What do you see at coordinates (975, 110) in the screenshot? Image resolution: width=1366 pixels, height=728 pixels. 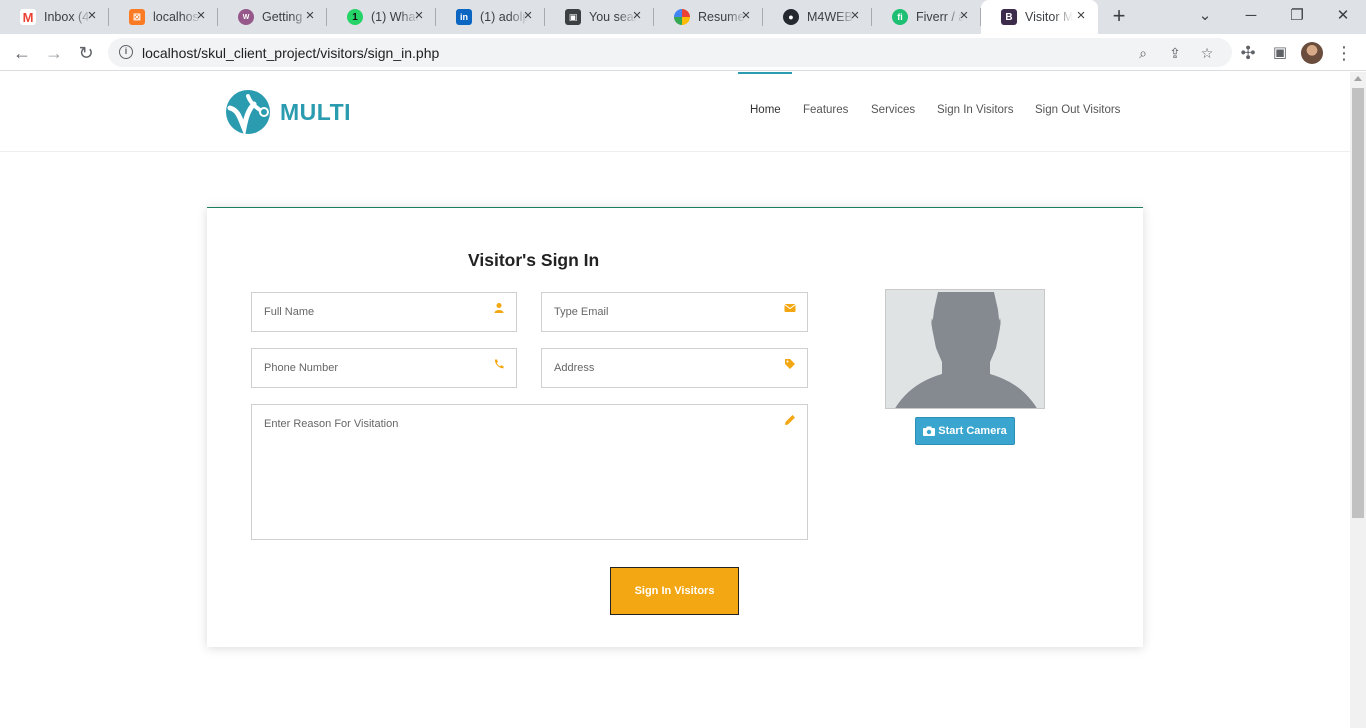 I see `nav-sign-in-visitors: Sign In Visitors` at bounding box center [975, 110].